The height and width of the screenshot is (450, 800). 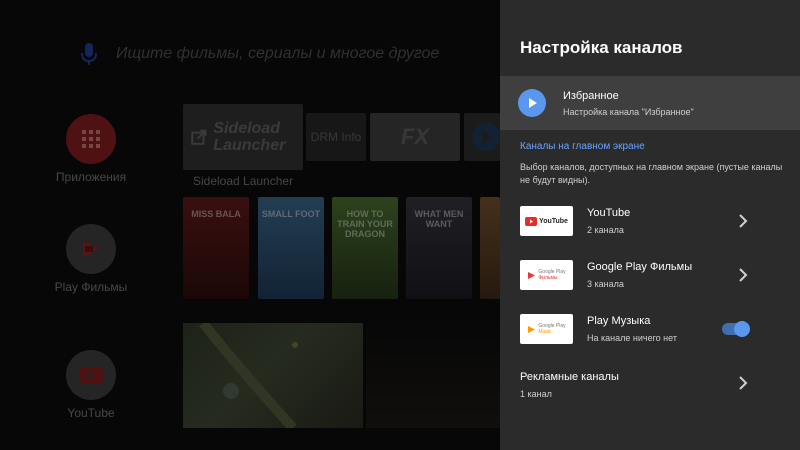 What do you see at coordinates (199, 137) in the screenshot?
I see `external-link-icon` at bounding box center [199, 137].